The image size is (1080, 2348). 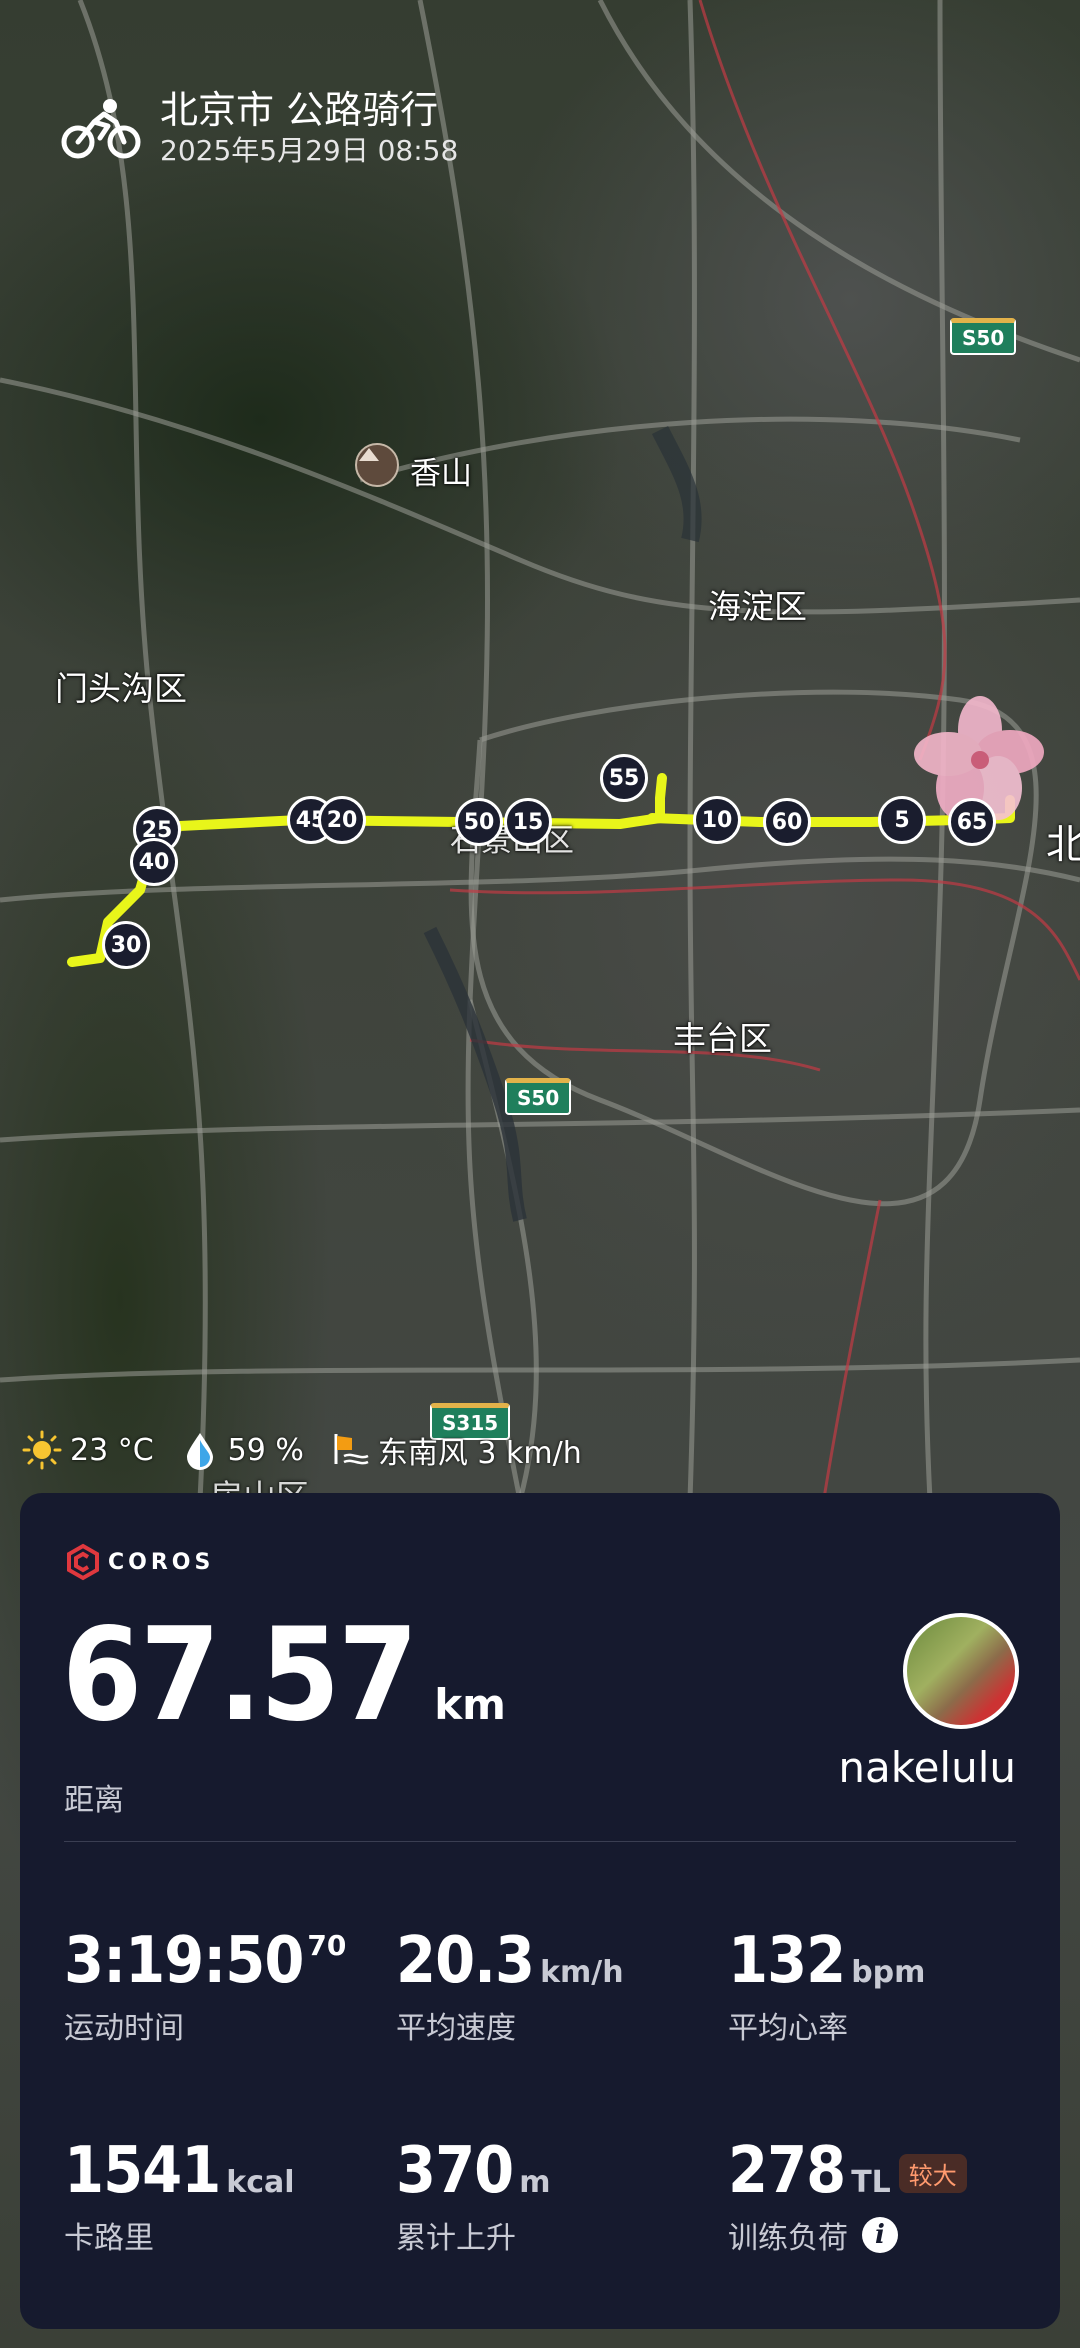 What do you see at coordinates (112, 1450) in the screenshot?
I see `temperature-value: 23 °C` at bounding box center [112, 1450].